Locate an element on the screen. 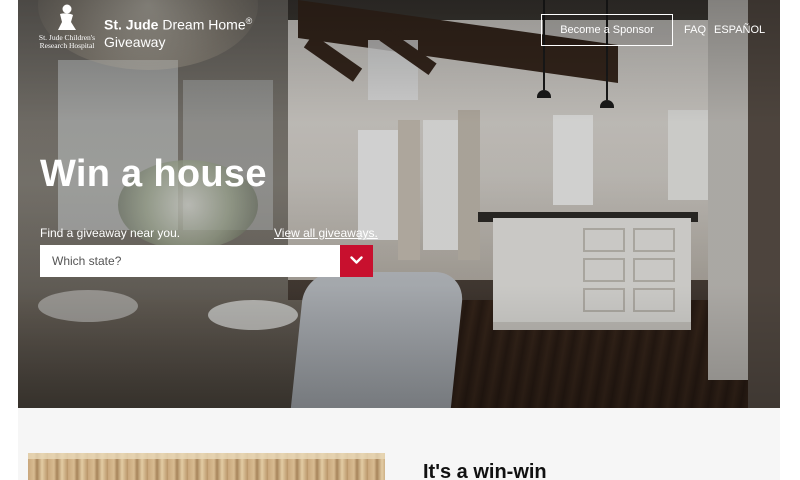 The height and width of the screenshot is (480, 800). brand-bold: St. Jude is located at coordinates (131, 24).